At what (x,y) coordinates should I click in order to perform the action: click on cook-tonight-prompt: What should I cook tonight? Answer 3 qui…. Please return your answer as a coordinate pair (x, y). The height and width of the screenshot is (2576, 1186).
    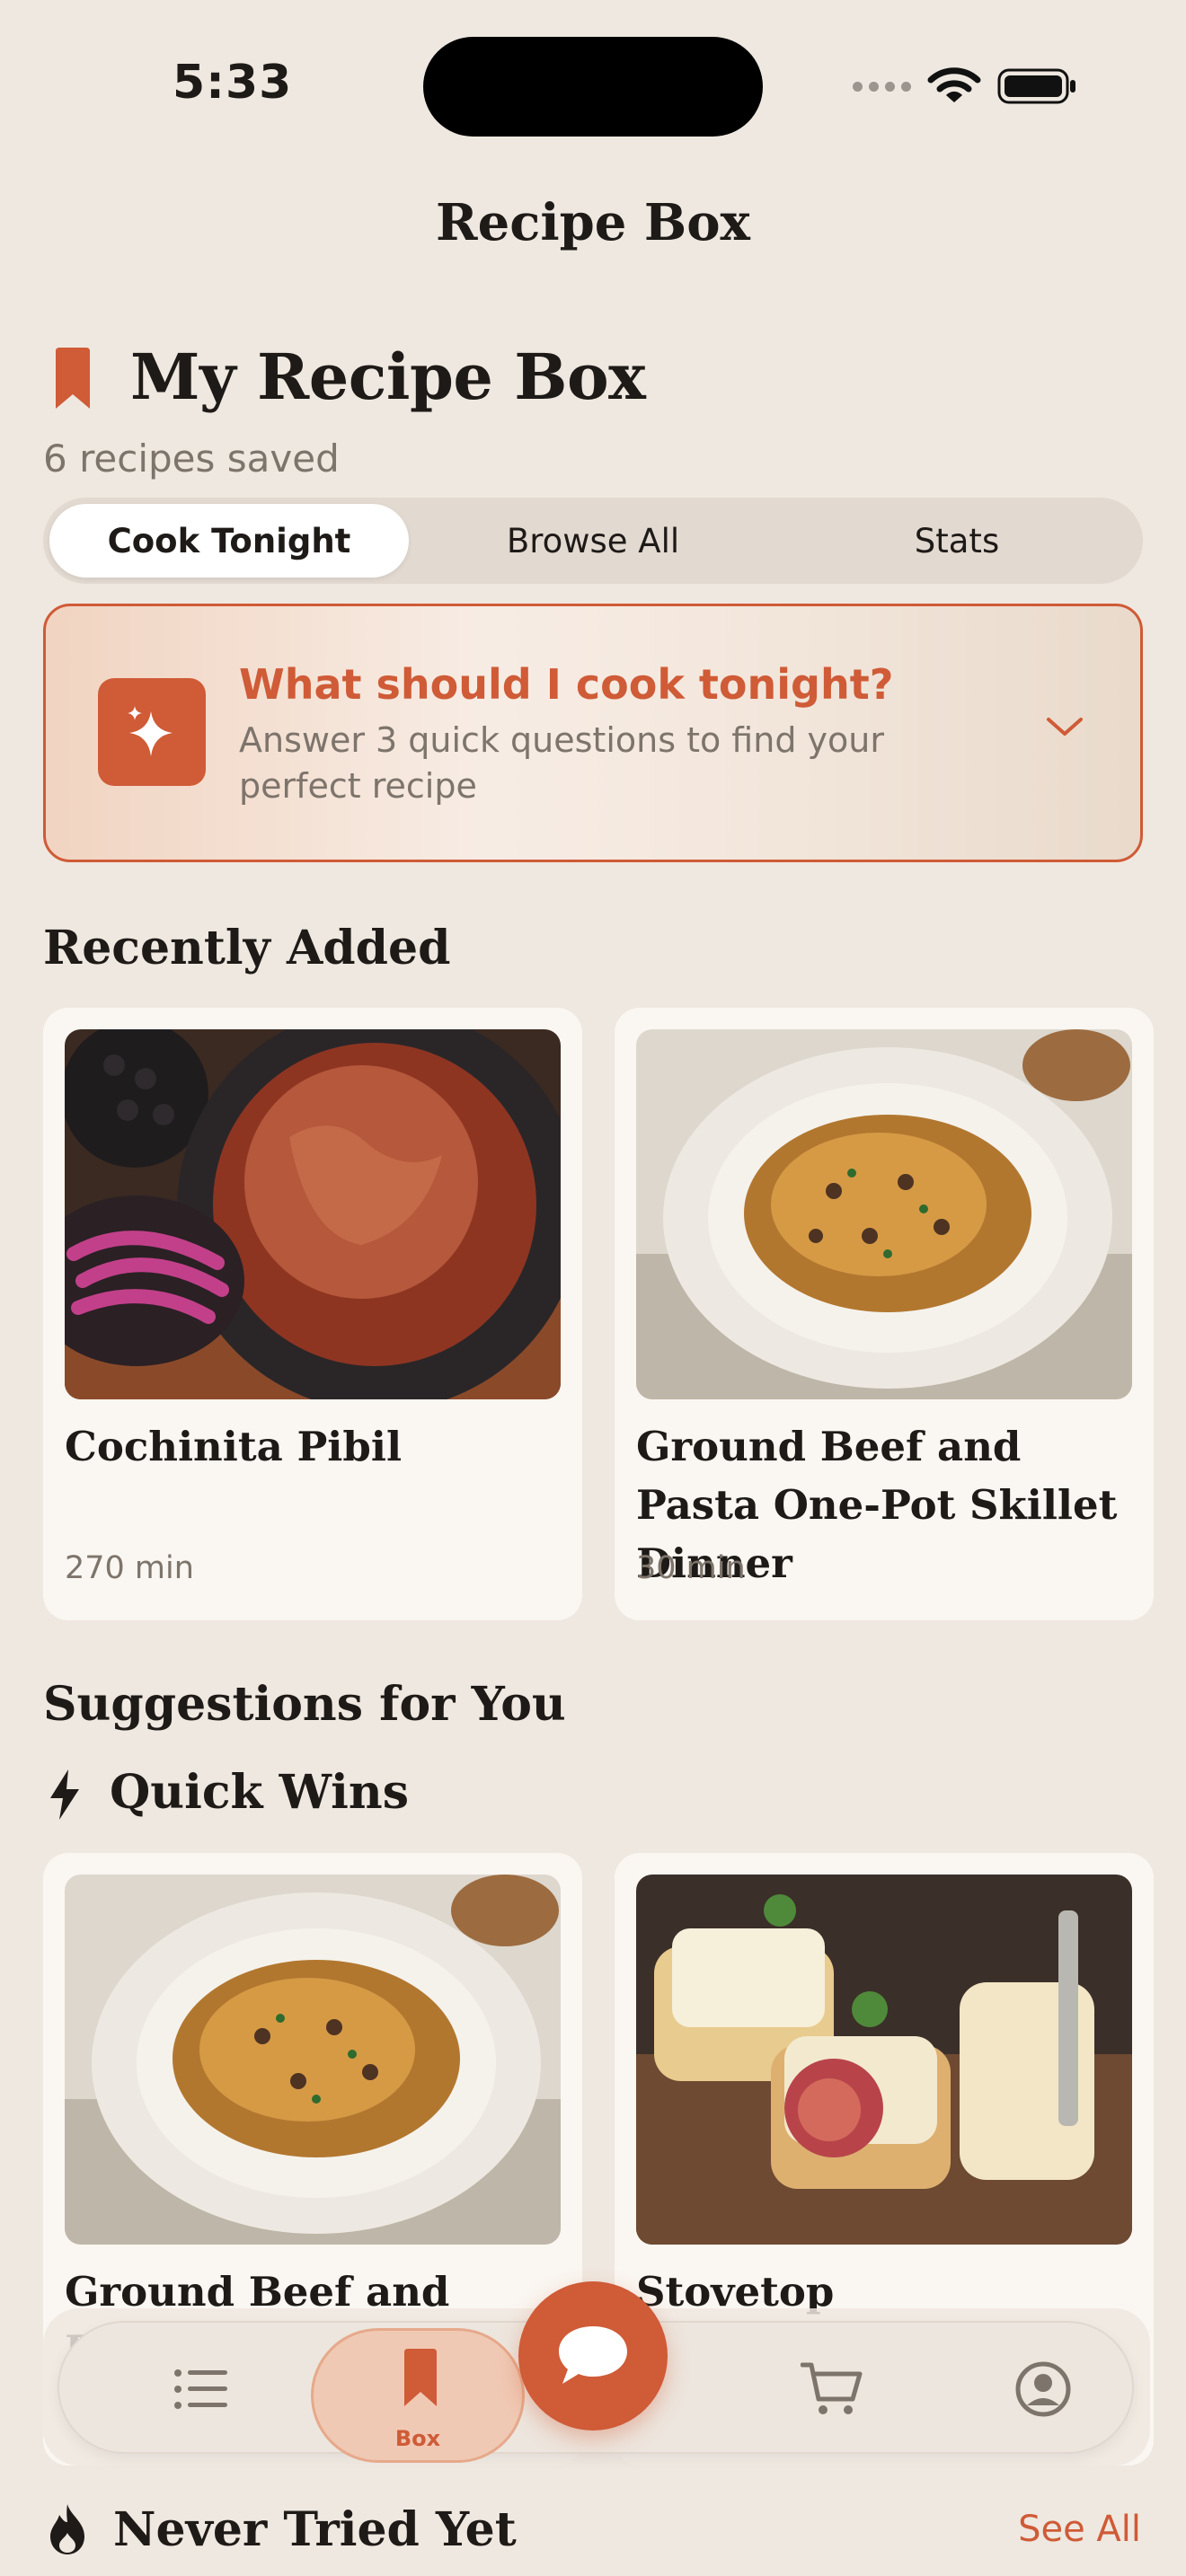
    Looking at the image, I should click on (593, 733).